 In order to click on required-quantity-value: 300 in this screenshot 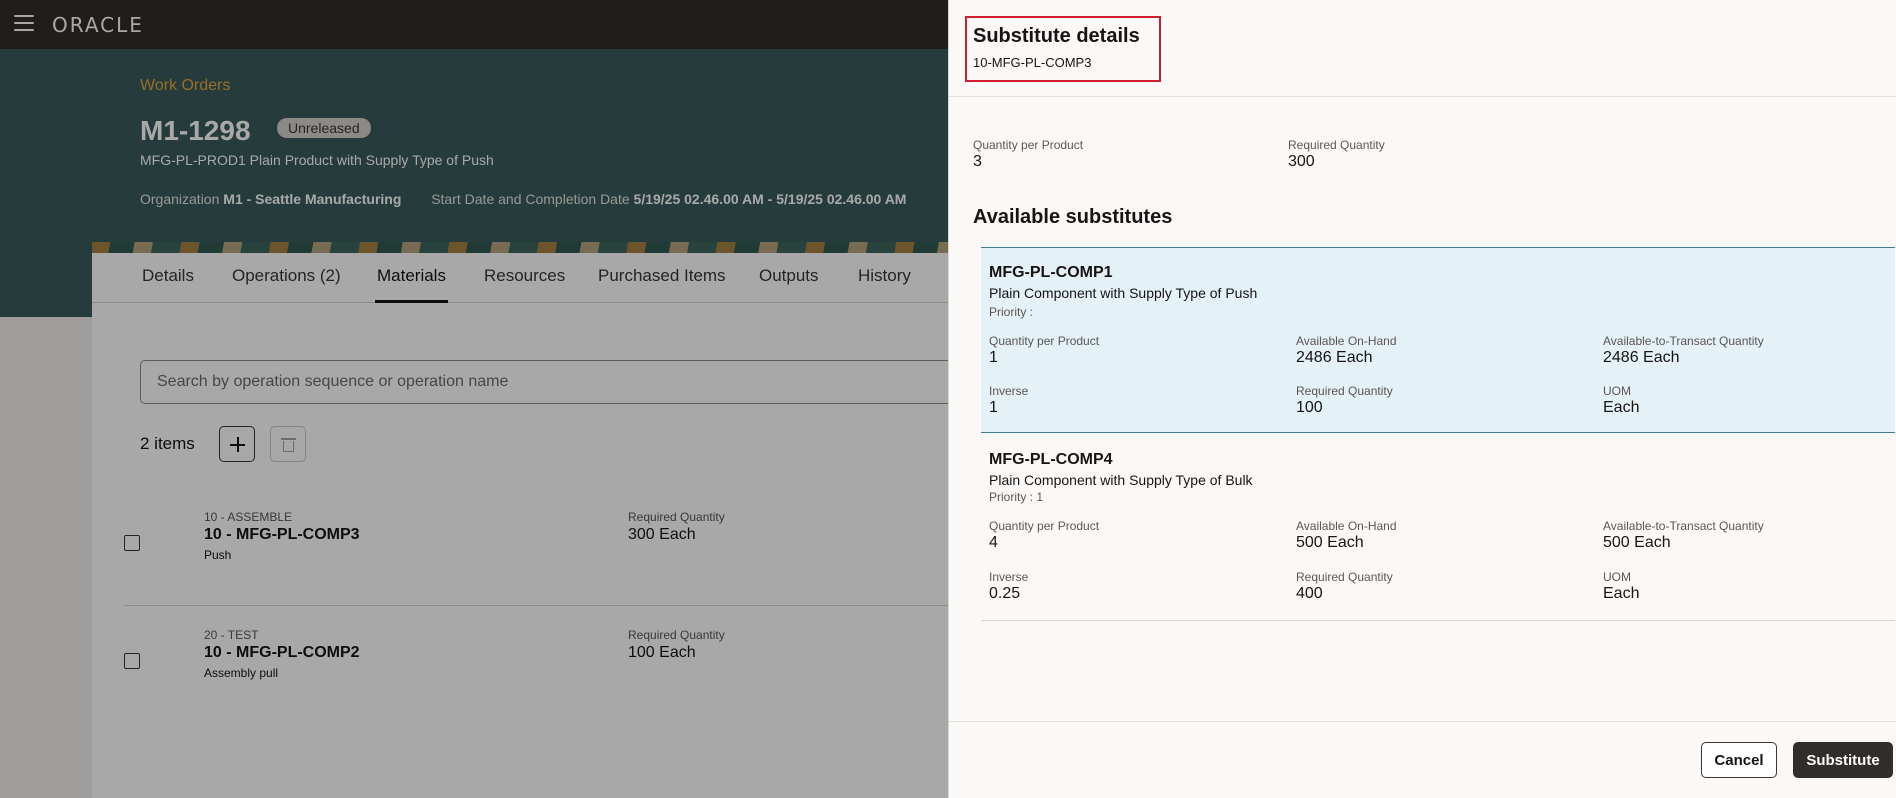, I will do `click(1301, 161)`.